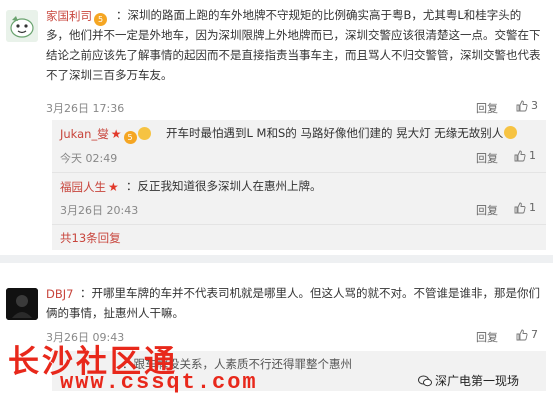 This screenshot has width=553, height=405. What do you see at coordinates (76, 17) in the screenshot?
I see `comment-username: 家国利司 5` at bounding box center [76, 17].